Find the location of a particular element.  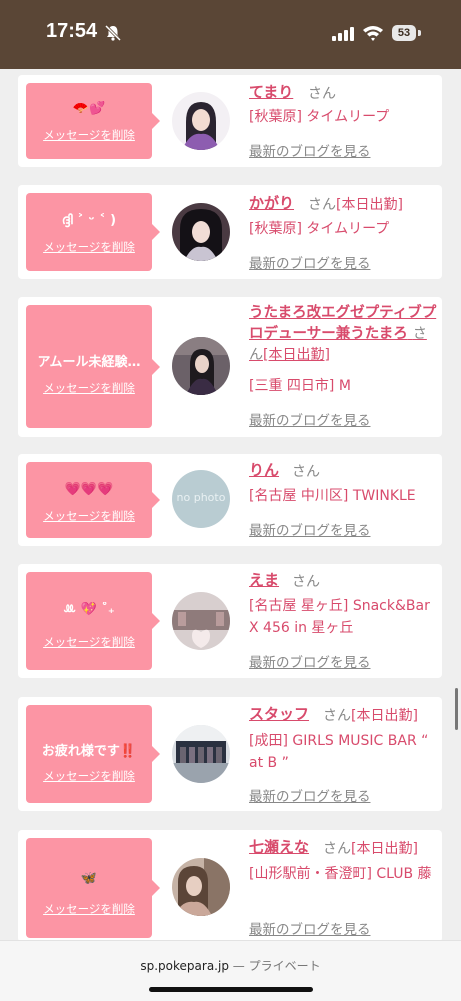

message-bubble: 🪭💕 メッセージを削除 is located at coordinates (93, 121).